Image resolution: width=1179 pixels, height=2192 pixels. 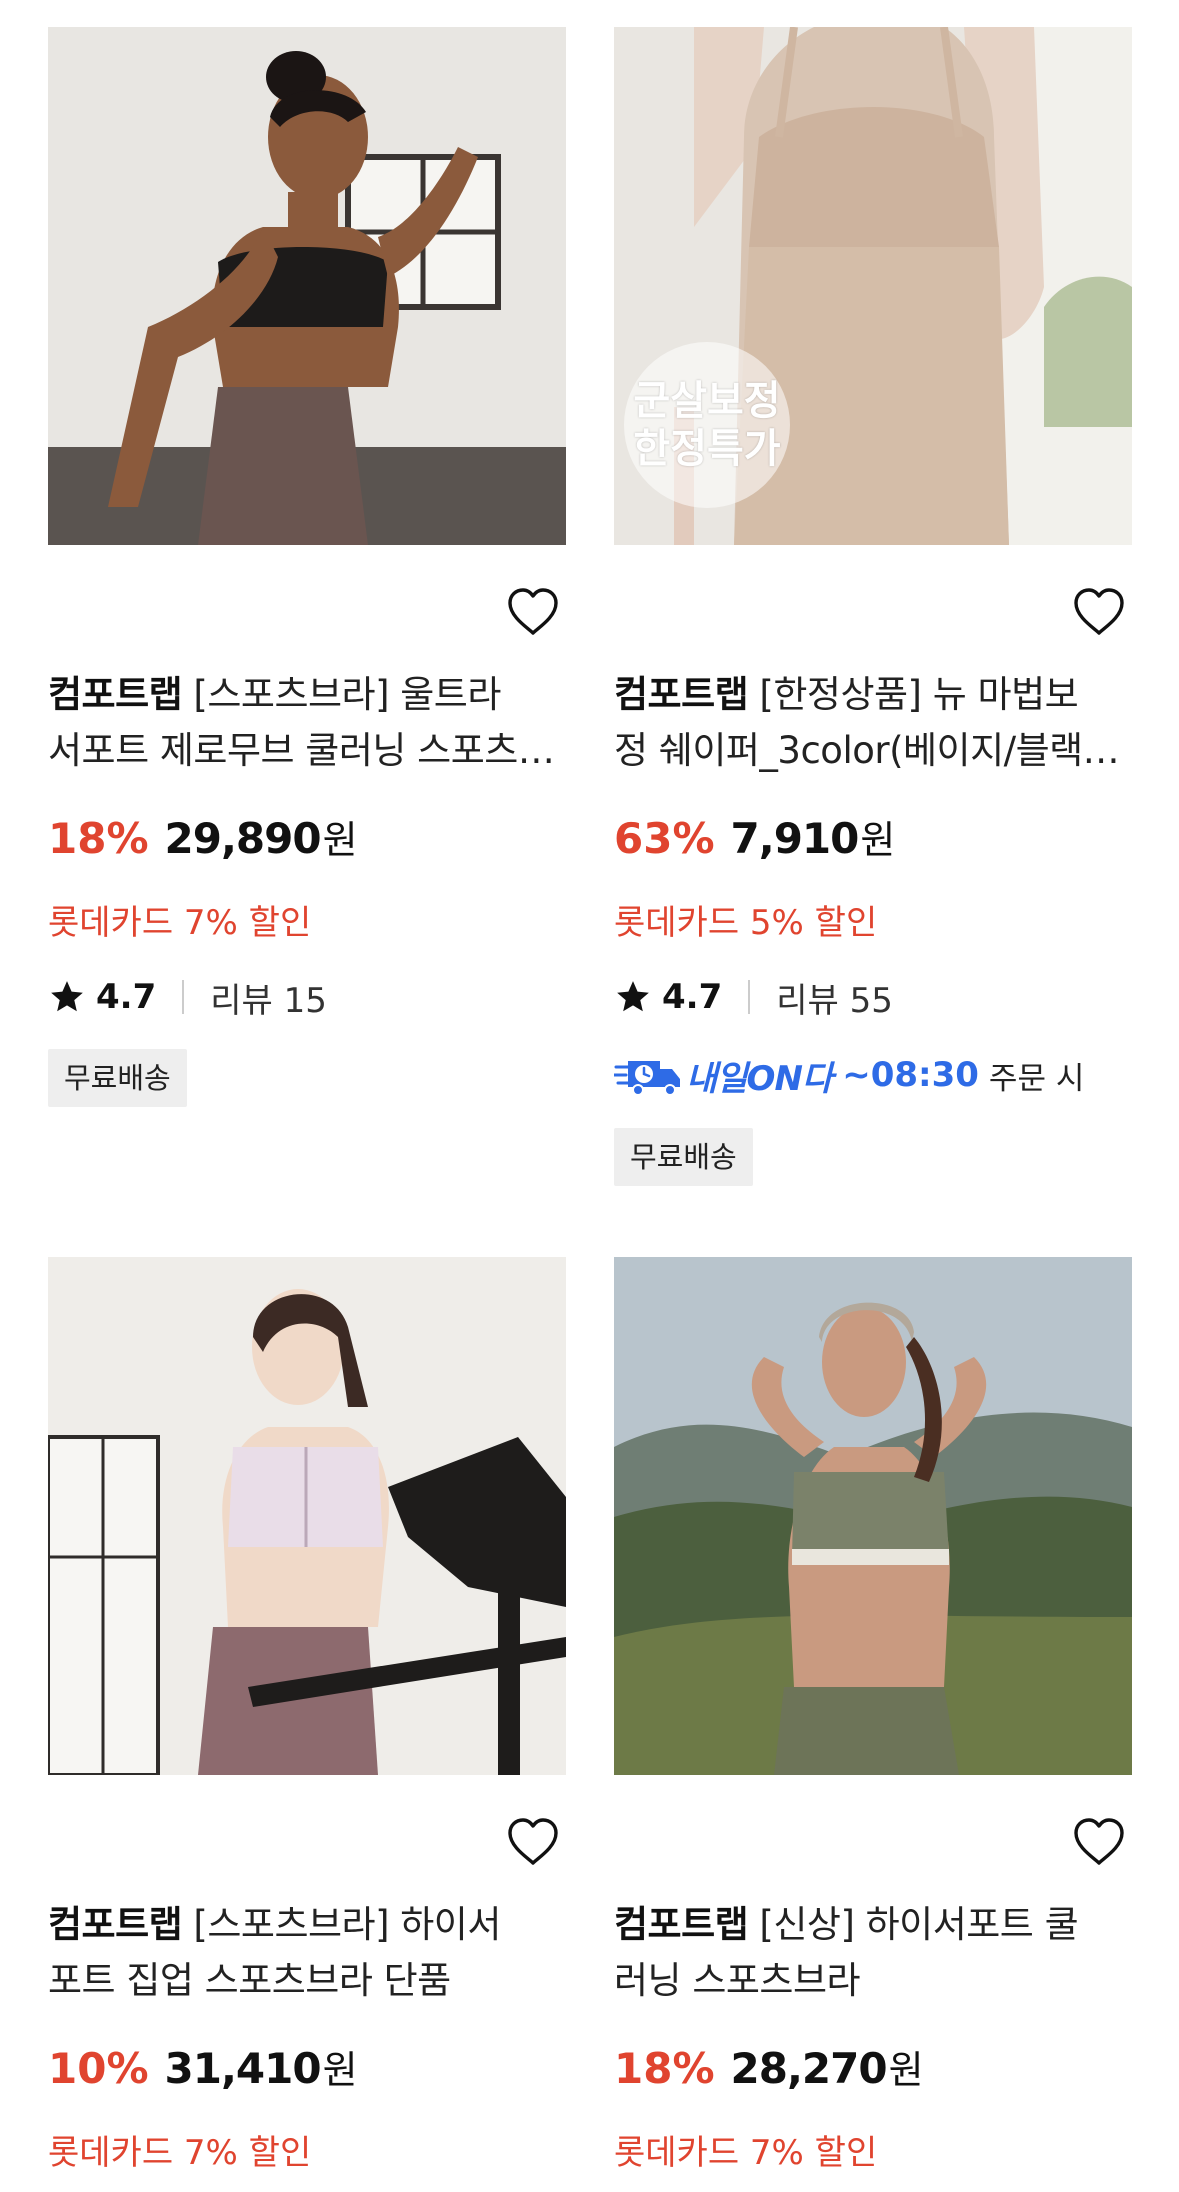 I want to click on title-text: [한정상품] 뉴 마법보, so click(x=913, y=694).